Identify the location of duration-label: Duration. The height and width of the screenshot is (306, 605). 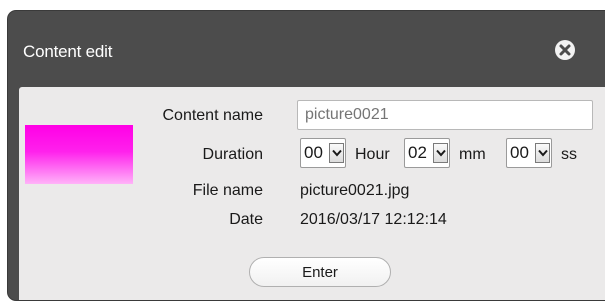
(232, 154).